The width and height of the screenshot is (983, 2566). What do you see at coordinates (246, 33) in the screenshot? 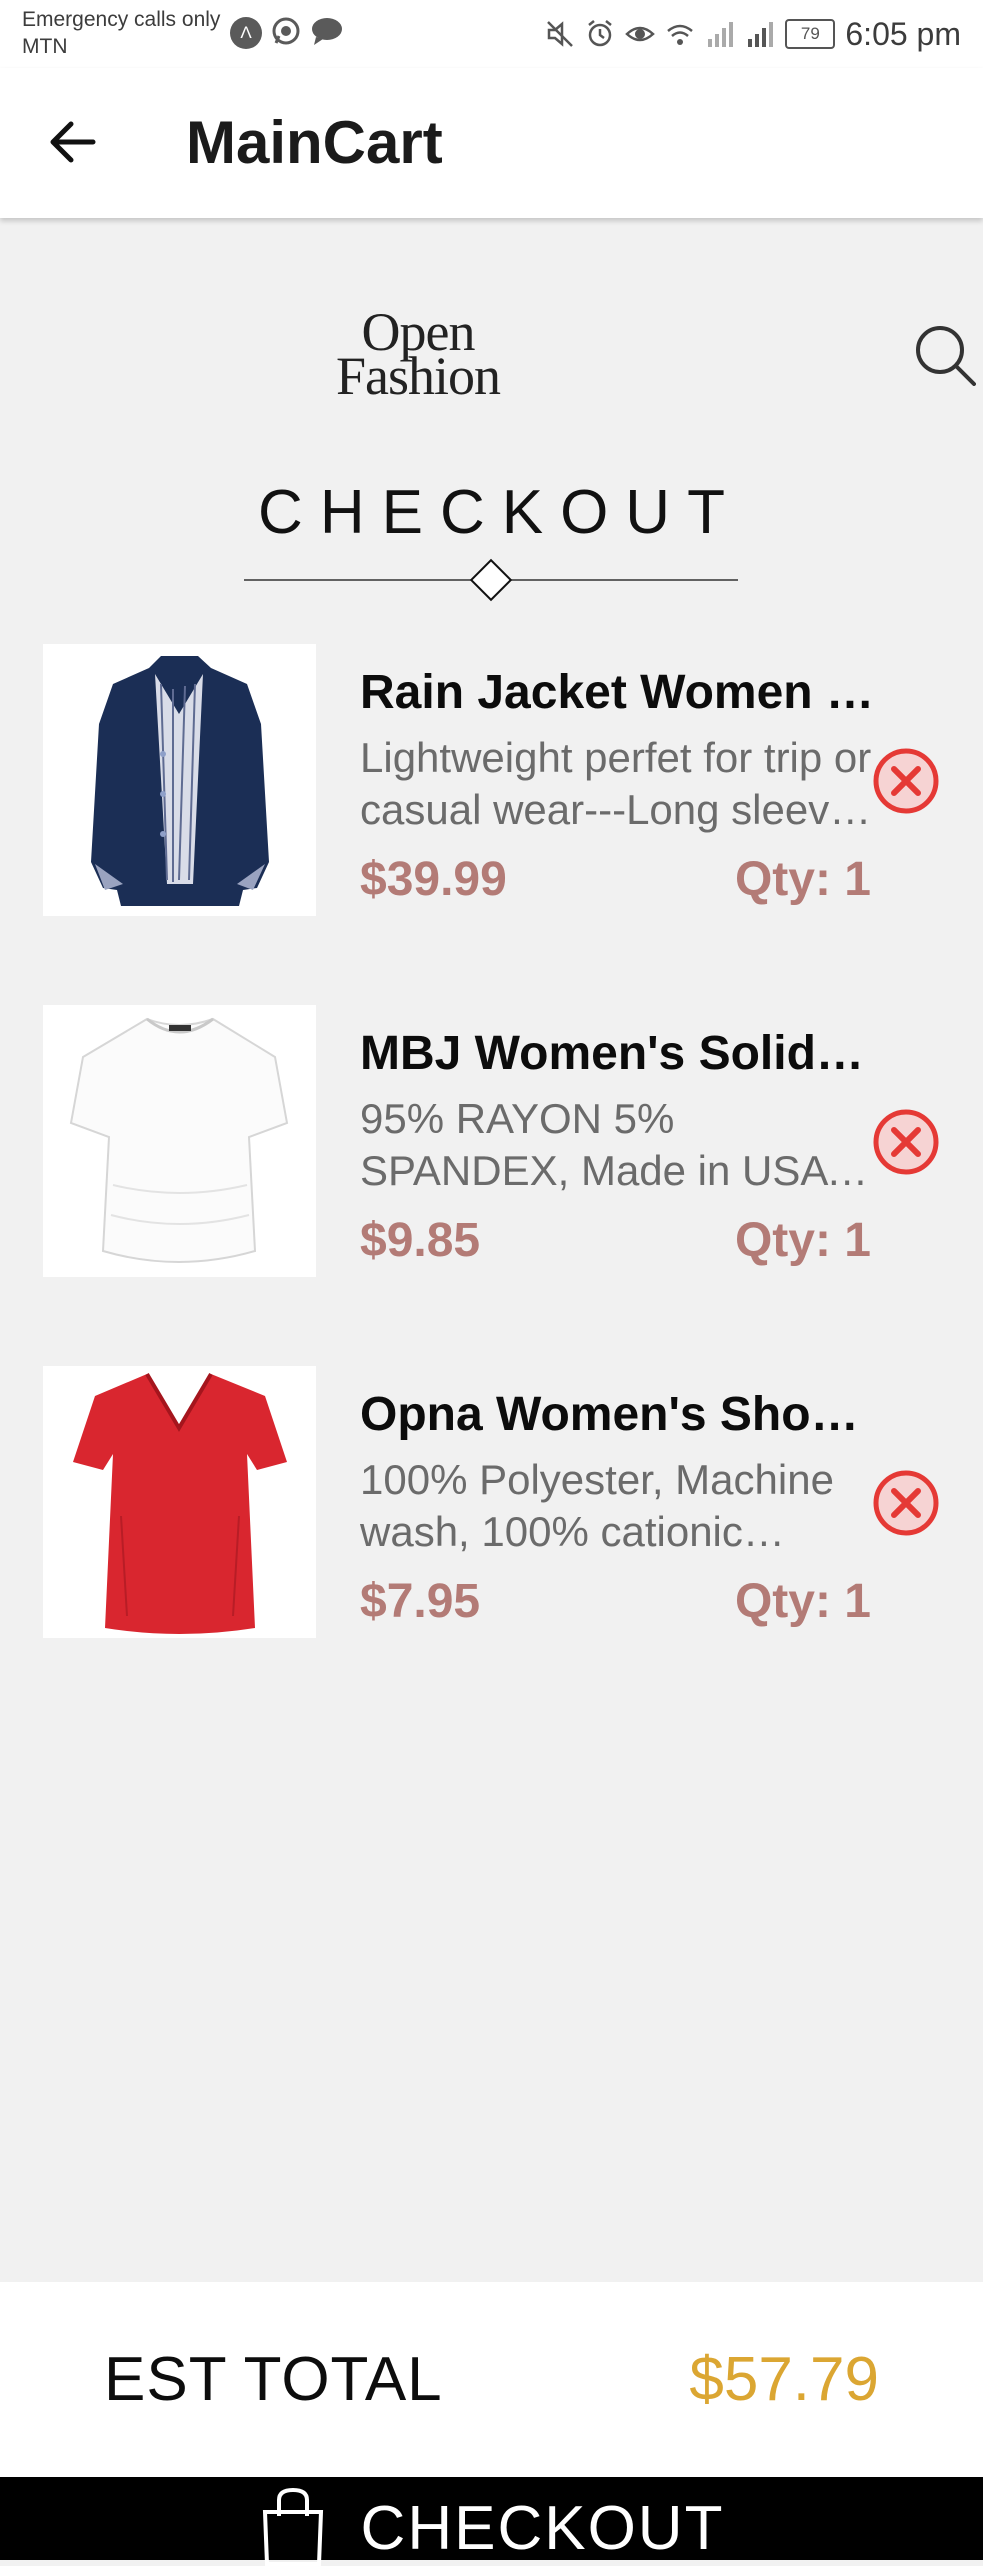
I see `nav-icon: Λ` at bounding box center [246, 33].